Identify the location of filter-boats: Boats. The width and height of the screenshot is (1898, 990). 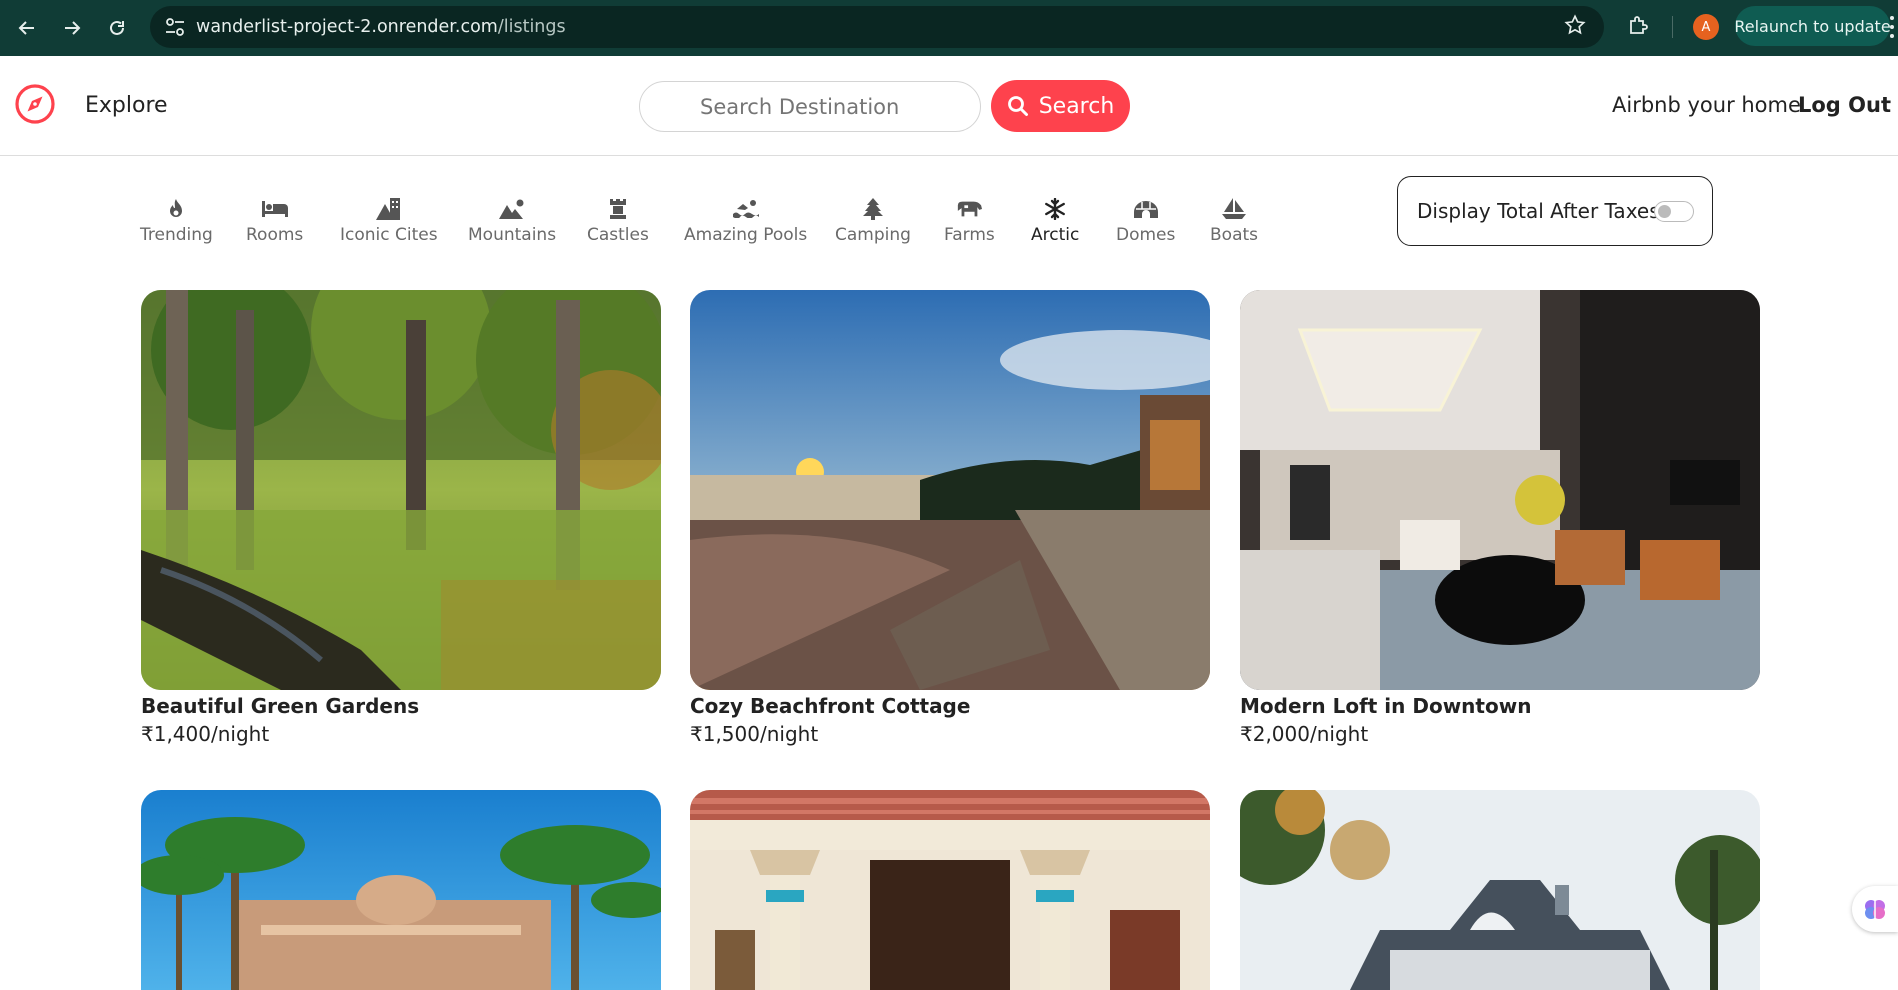
(1234, 220).